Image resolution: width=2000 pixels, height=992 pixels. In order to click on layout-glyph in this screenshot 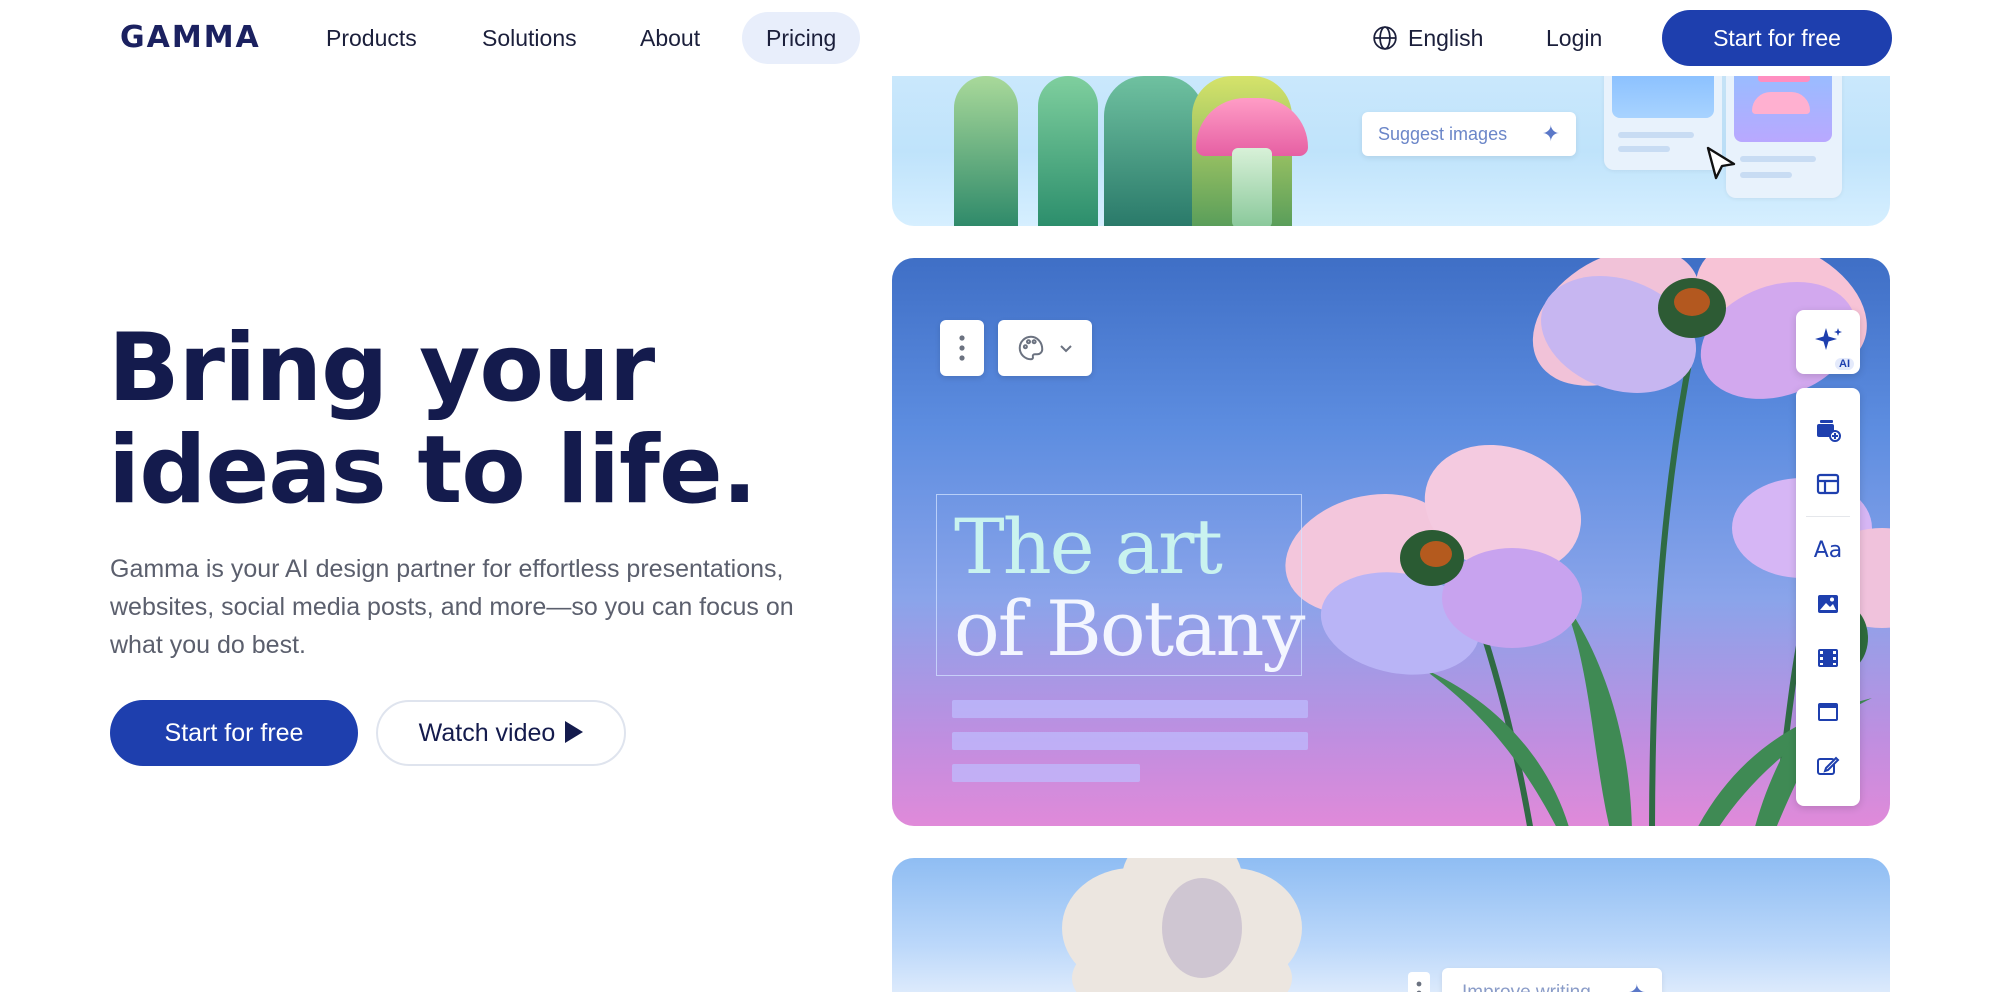, I will do `click(1828, 484)`.